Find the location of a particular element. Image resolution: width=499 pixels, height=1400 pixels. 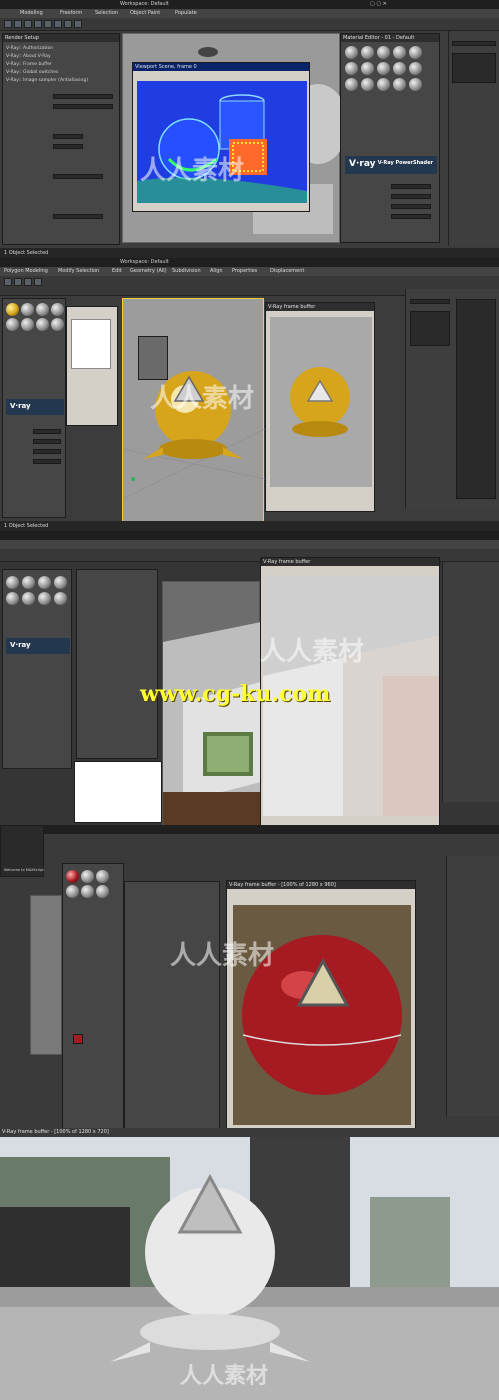

search-field: ▢ ▢ ✕ is located at coordinates (378, 4).